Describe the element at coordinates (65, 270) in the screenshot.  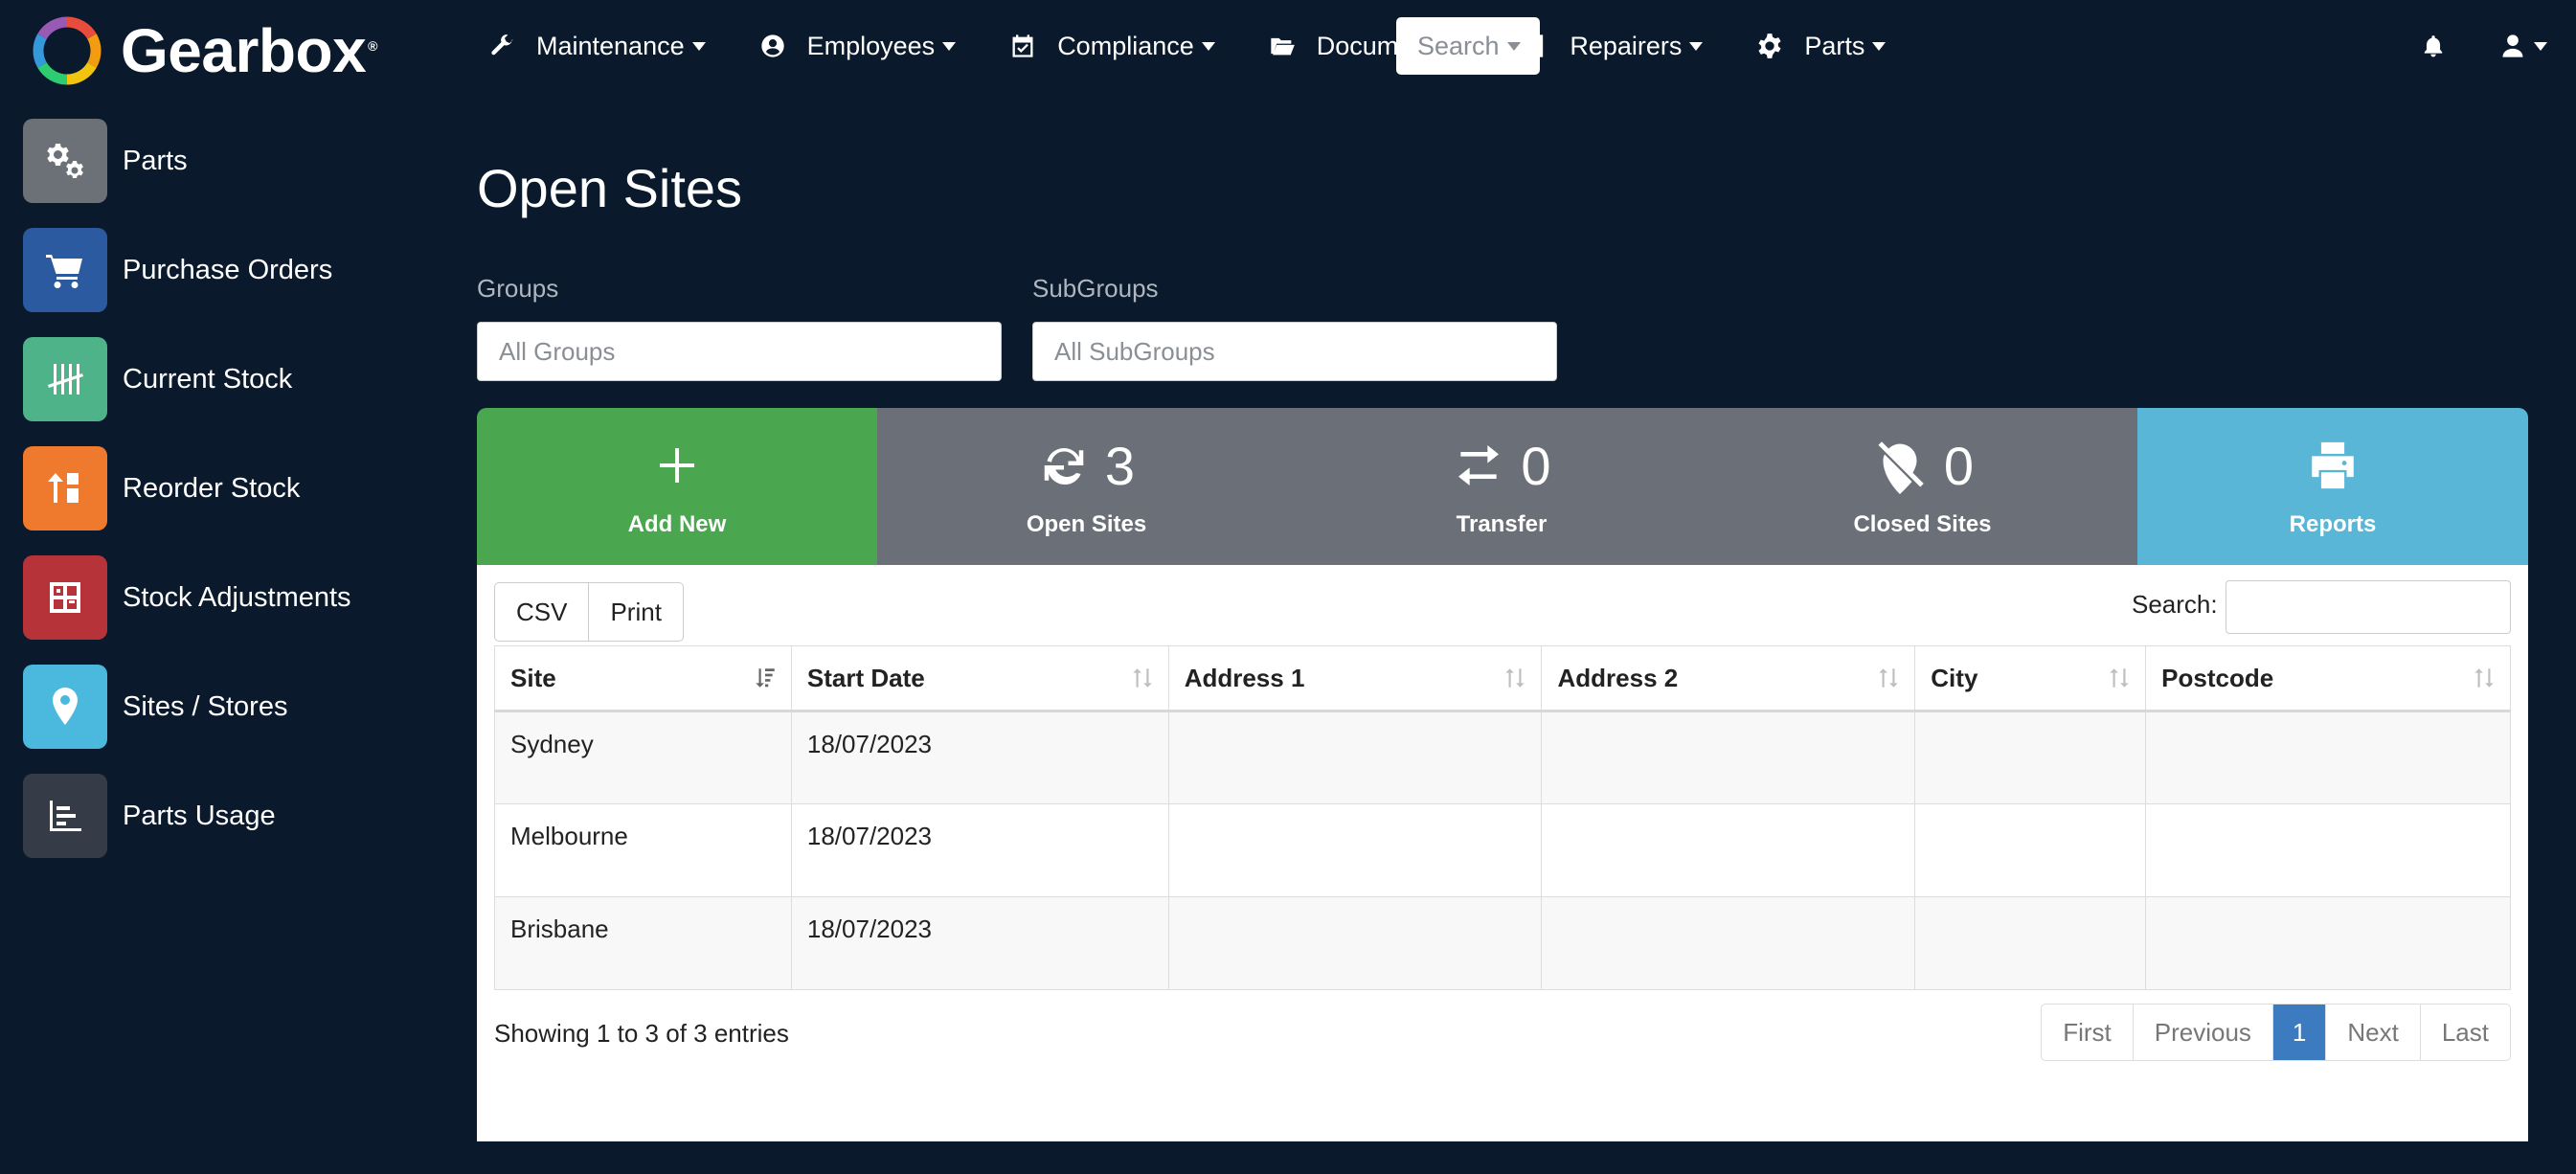
I see `cart-icon` at that location.